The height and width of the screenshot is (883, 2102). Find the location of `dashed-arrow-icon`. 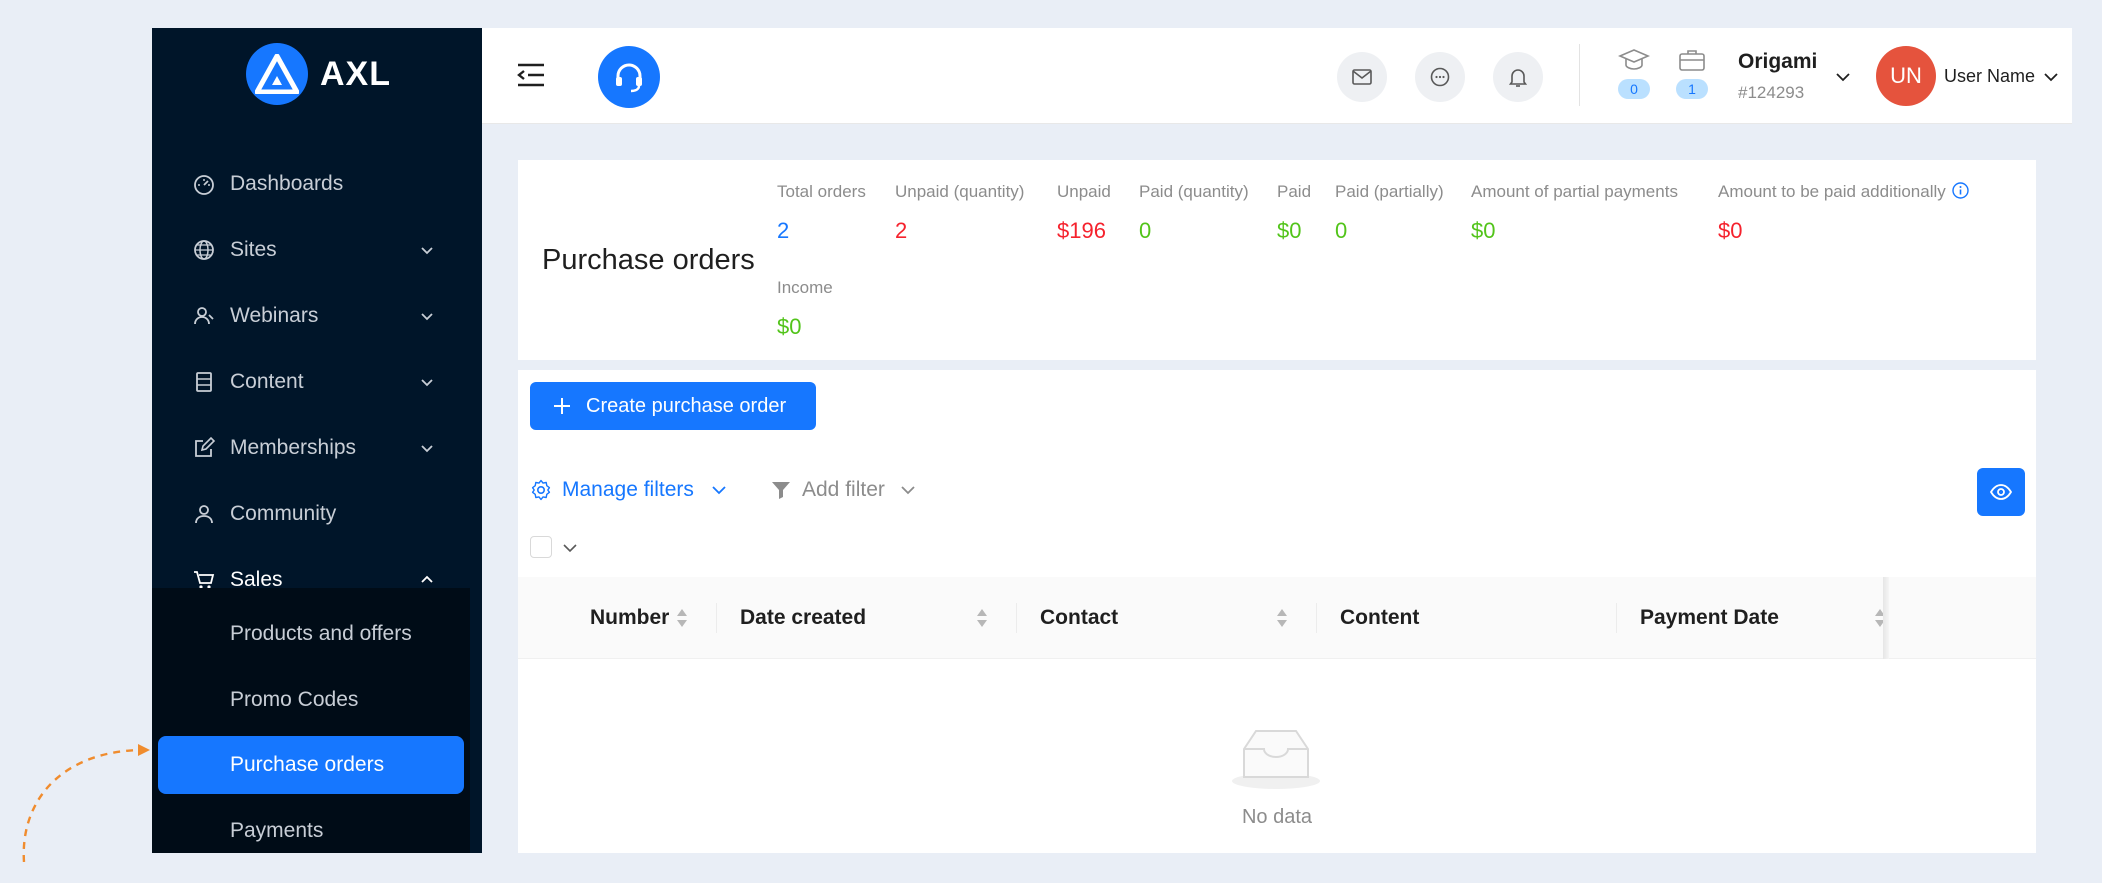

dashed-arrow-icon is located at coordinates (86, 803).